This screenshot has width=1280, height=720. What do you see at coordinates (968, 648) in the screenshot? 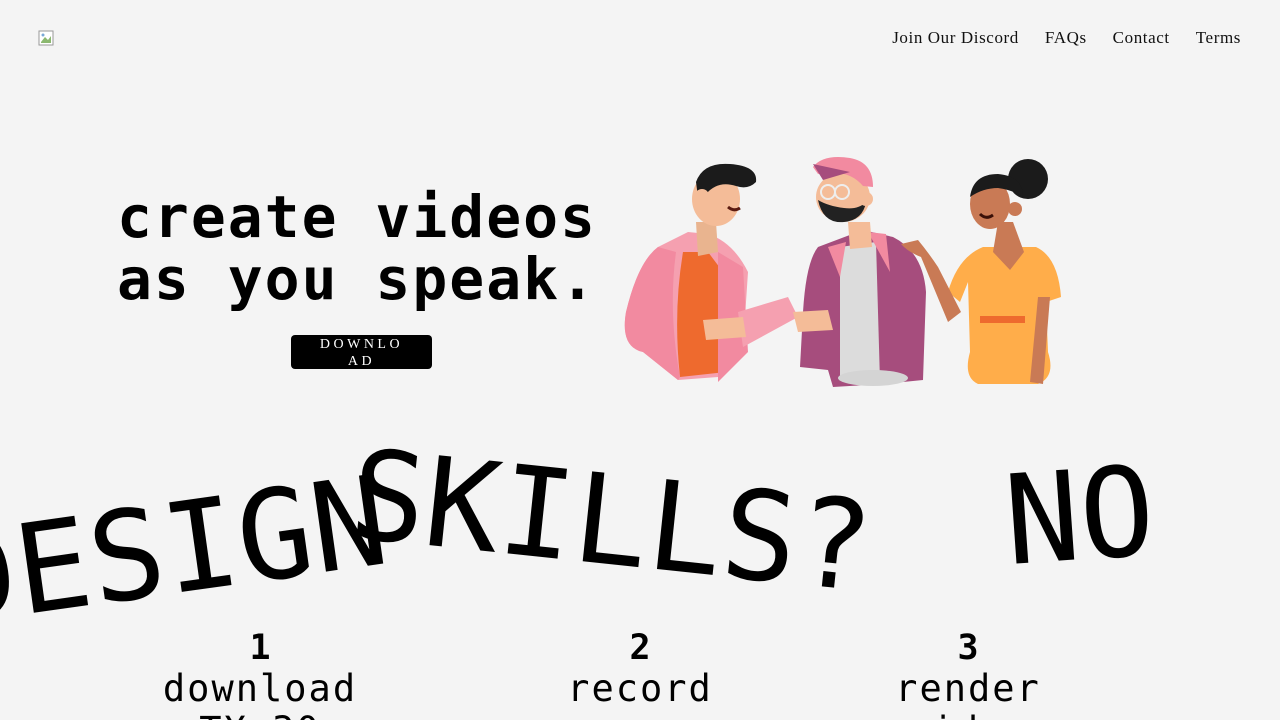
I see `step-number: 3` at bounding box center [968, 648].